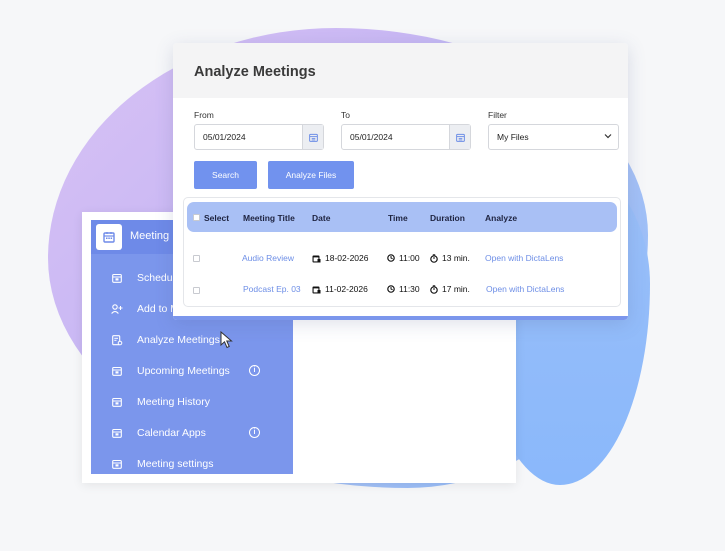 The image size is (725, 551). I want to click on filter-select: My Files, so click(553, 137).